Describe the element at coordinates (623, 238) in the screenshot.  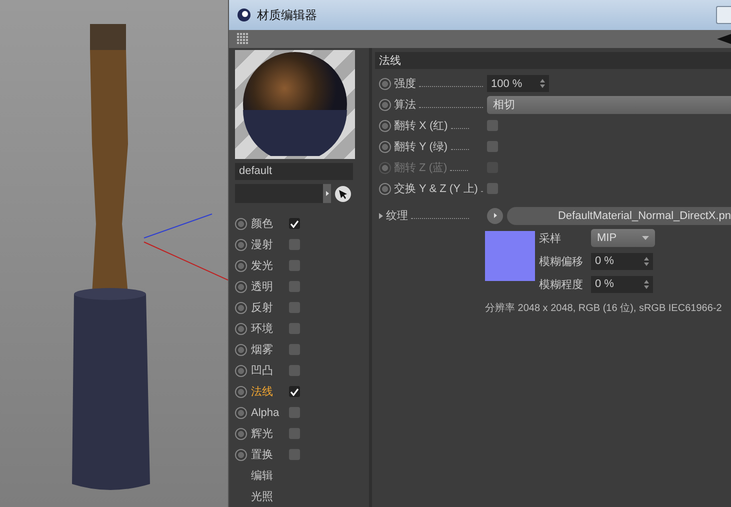
I see `dropdown: MIP` at that location.